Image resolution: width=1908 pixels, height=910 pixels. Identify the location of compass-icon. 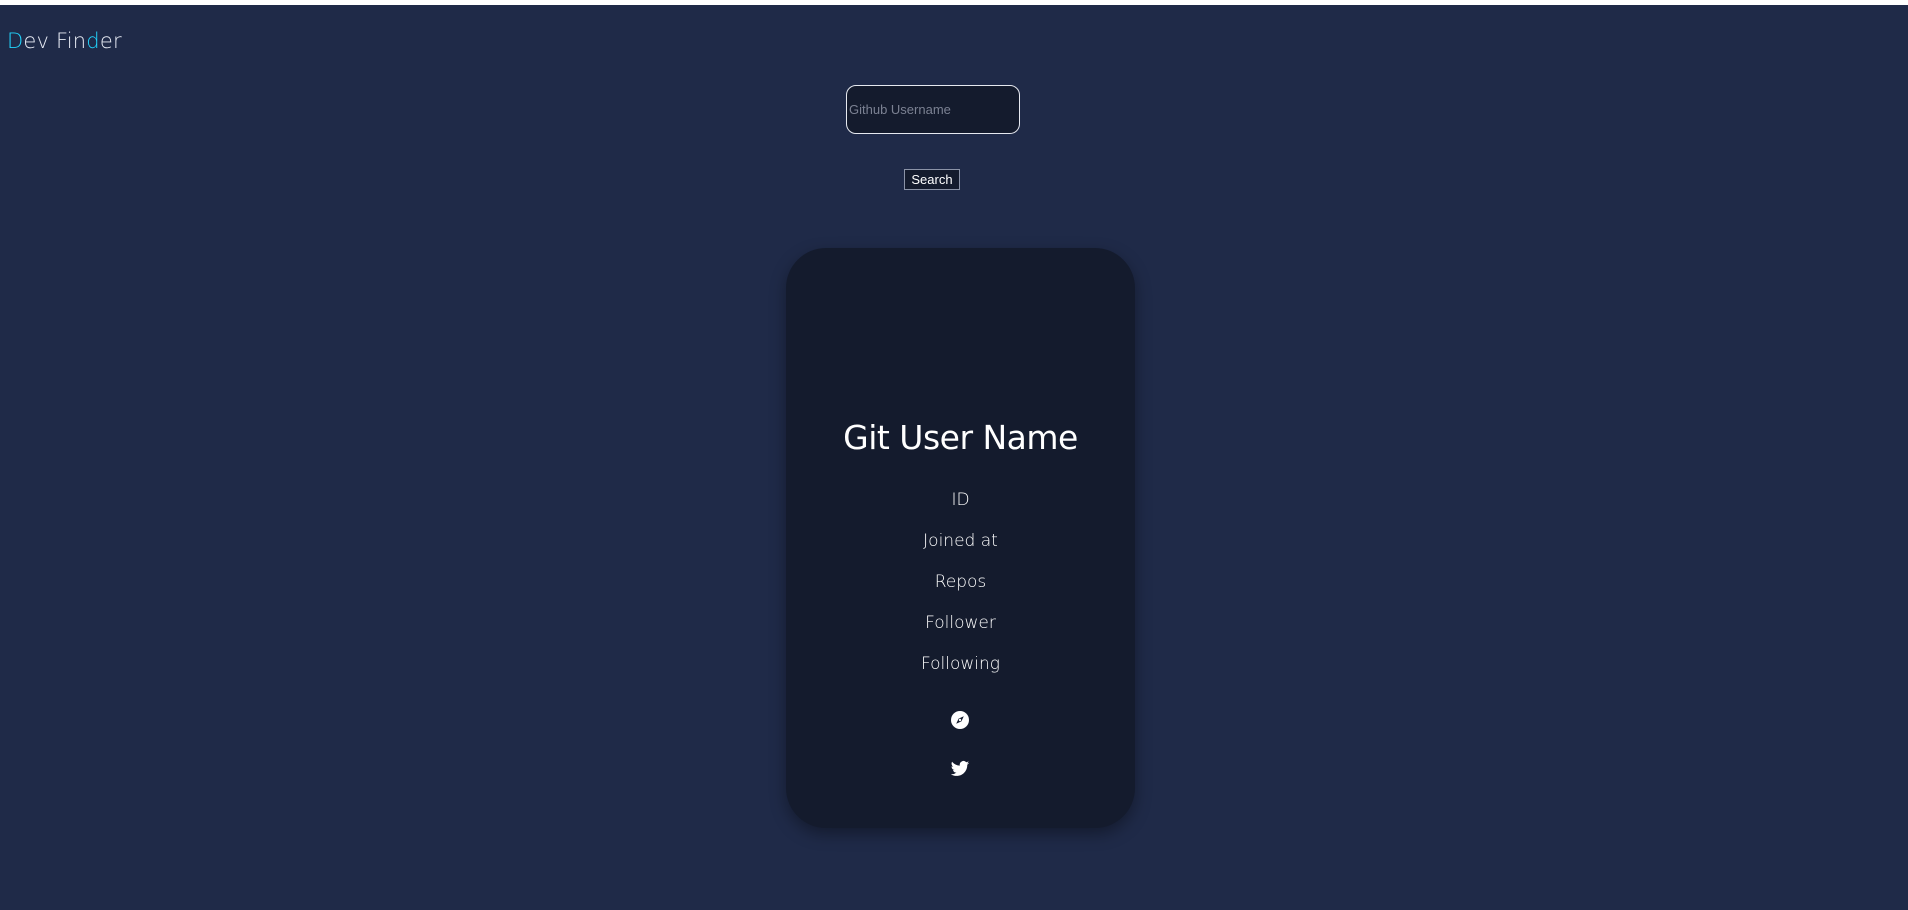
(960, 720).